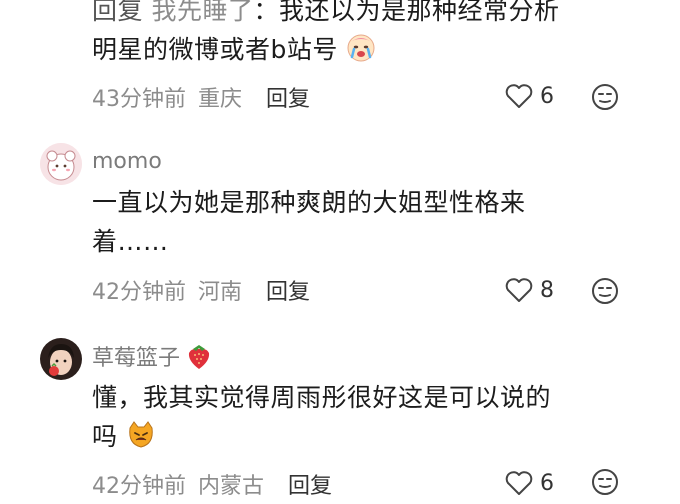 Image resolution: width=680 pixels, height=504 pixels. I want to click on comment-3-meta: 42分钟前 内蒙古 回复, so click(212, 484).